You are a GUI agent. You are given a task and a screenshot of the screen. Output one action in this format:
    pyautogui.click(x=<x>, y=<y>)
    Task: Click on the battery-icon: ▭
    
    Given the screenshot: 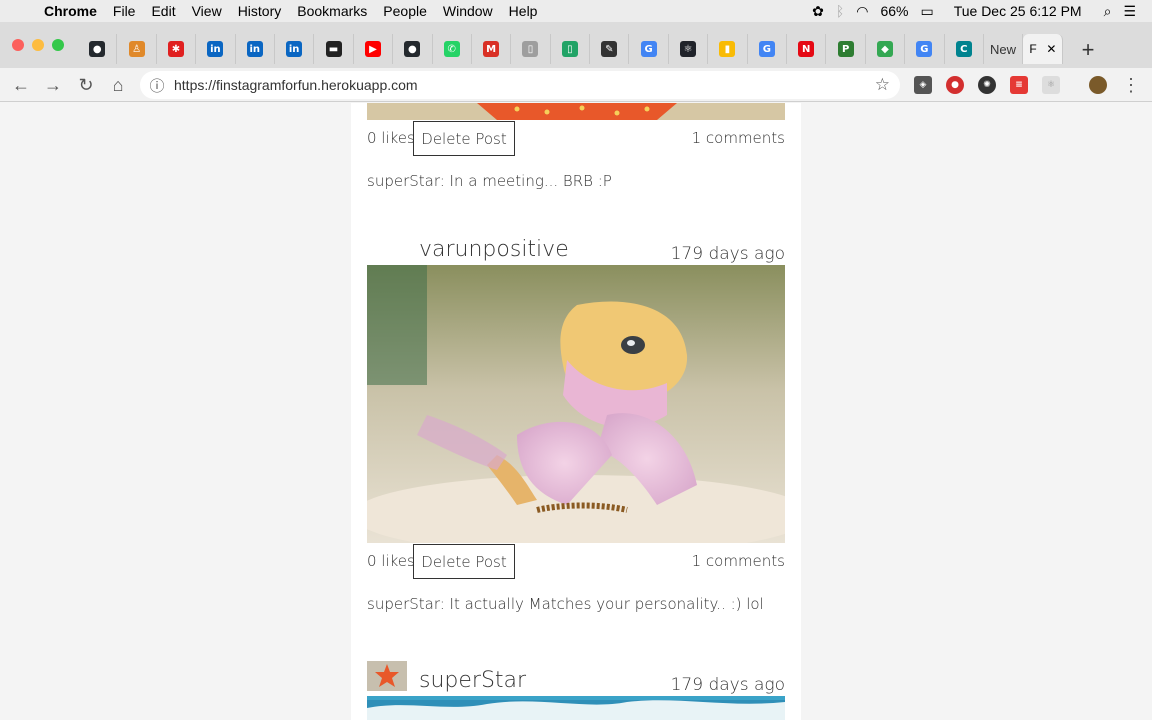 What is the action you would take?
    pyautogui.click(x=926, y=11)
    